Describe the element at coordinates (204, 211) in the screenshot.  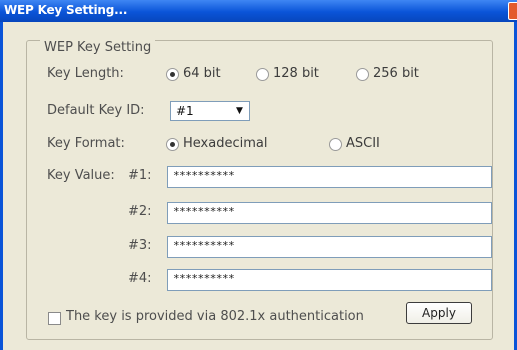
I see `key-2-value: **********` at that location.